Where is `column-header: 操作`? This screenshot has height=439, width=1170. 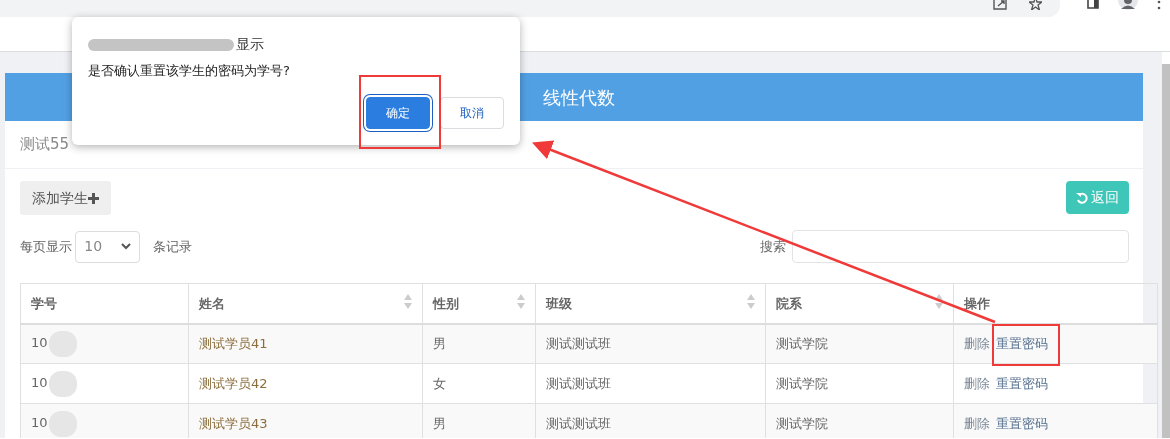 column-header: 操作 is located at coordinates (977, 303).